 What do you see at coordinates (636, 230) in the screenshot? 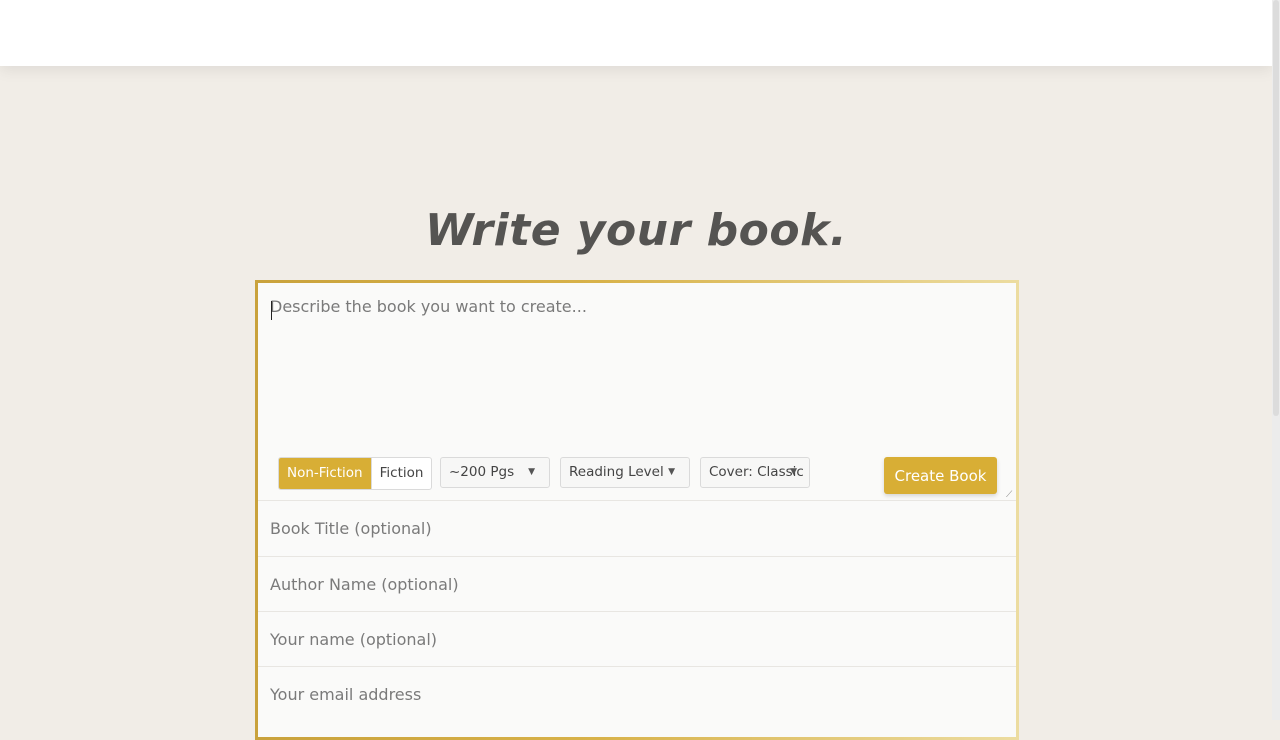
I see `page-title: Write your book.` at bounding box center [636, 230].